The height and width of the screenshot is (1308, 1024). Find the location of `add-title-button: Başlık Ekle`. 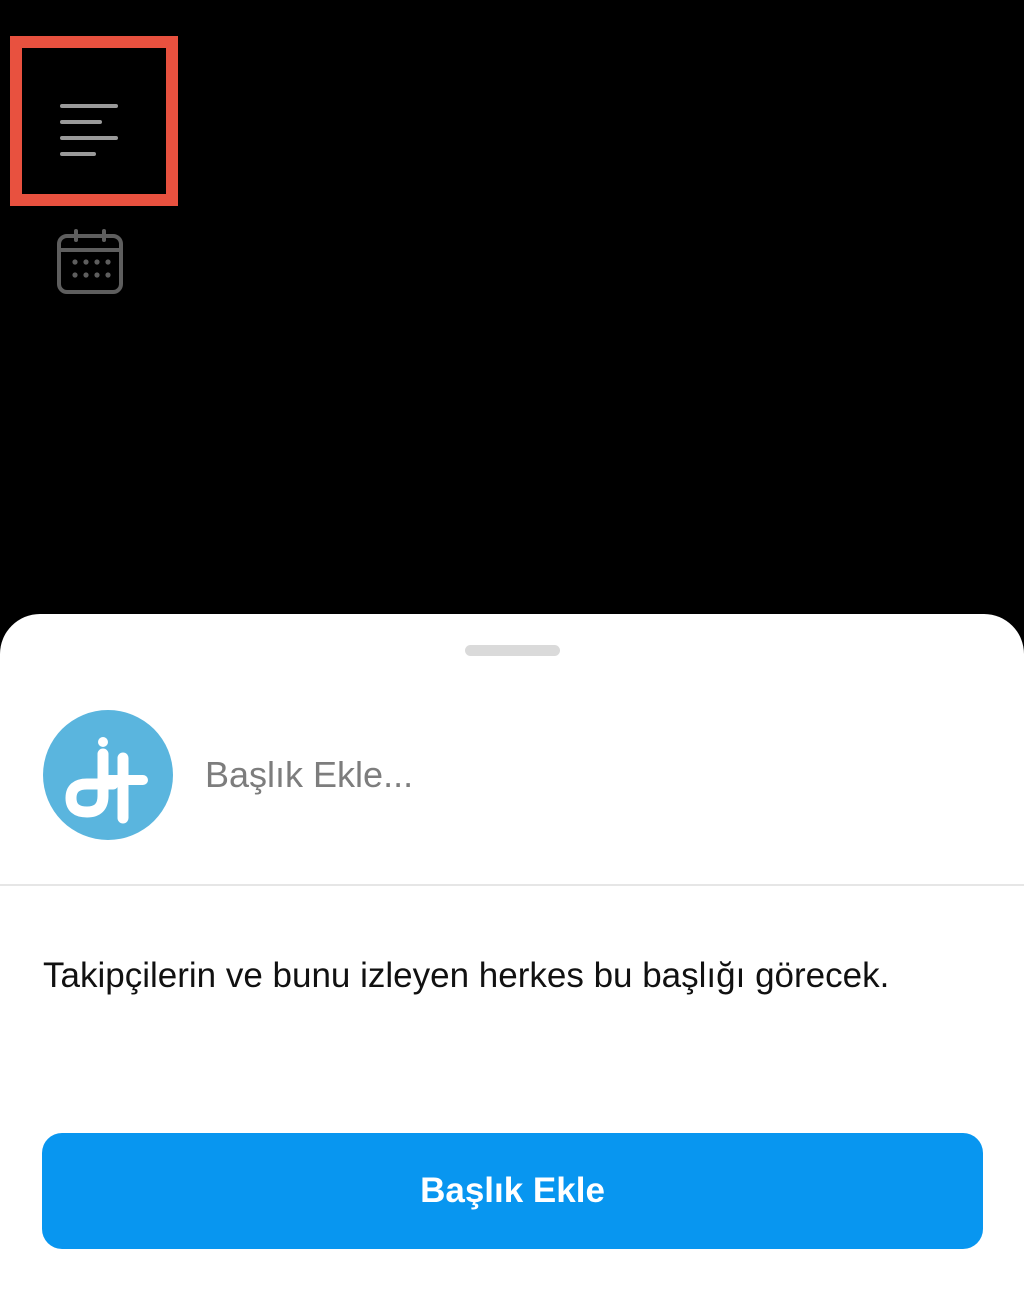

add-title-button: Başlık Ekle is located at coordinates (512, 1191).